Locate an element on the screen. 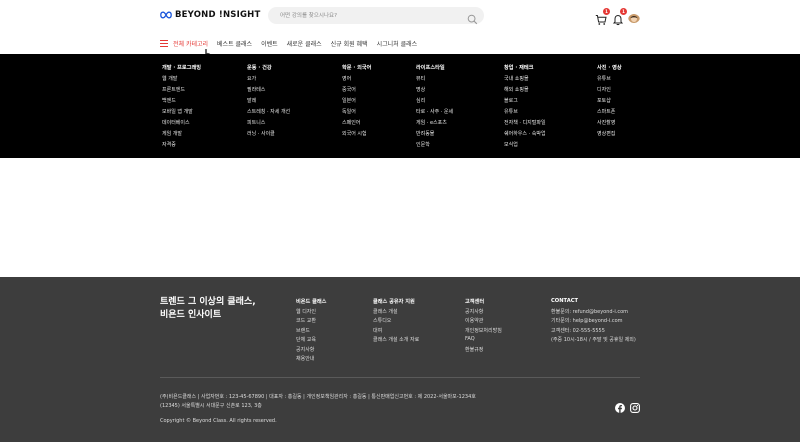 The height and width of the screenshot is (442, 800). footer-column-creator-support: 클래스 공유자 지원 클래스 개설 스튜디오 대여 클래스 개설 소개 자료 is located at coordinates (396, 322).